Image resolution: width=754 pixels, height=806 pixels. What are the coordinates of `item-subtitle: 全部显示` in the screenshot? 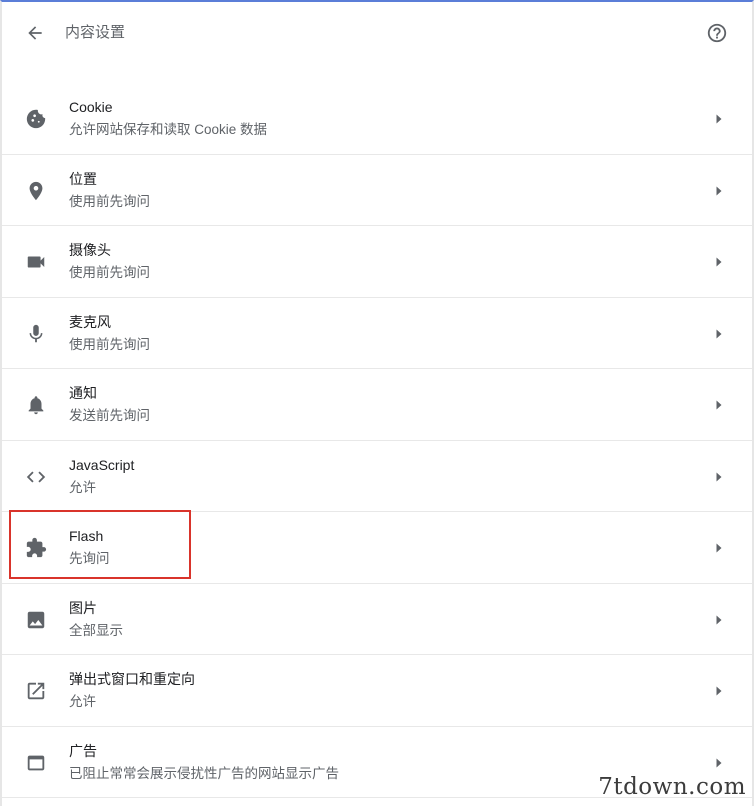 It's located at (96, 630).